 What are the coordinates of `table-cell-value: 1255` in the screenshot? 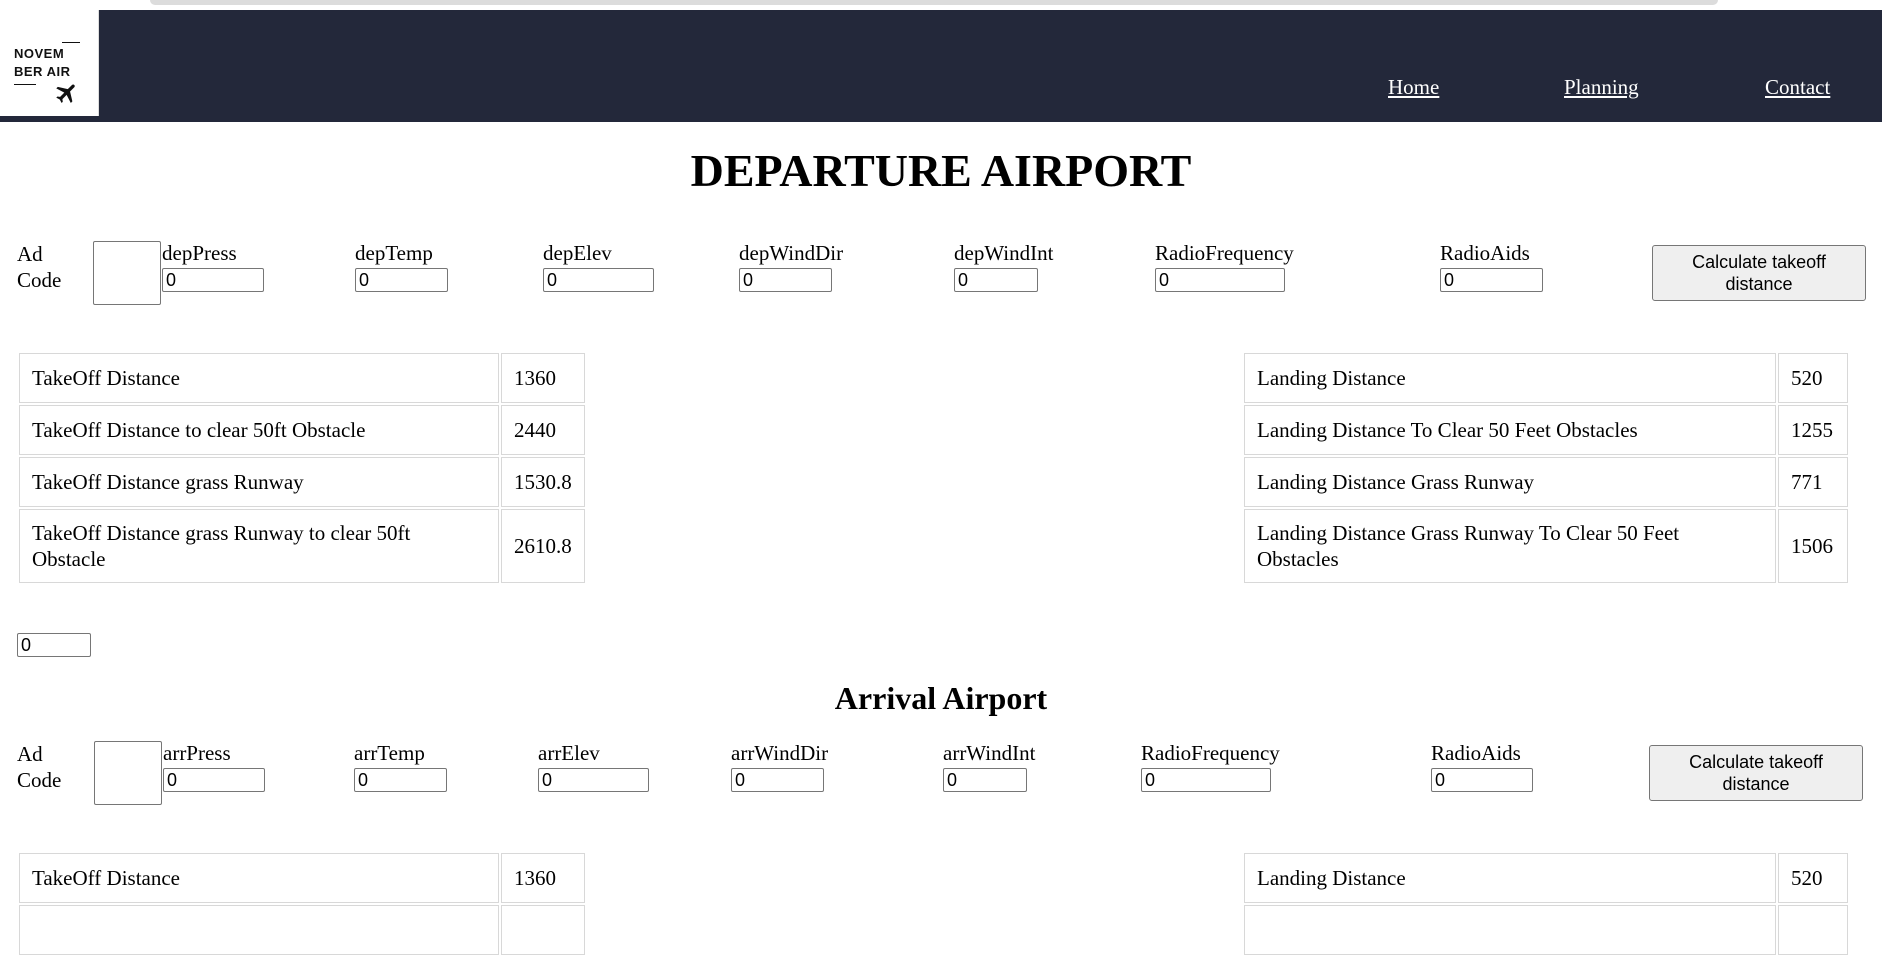 It's located at (1813, 430).